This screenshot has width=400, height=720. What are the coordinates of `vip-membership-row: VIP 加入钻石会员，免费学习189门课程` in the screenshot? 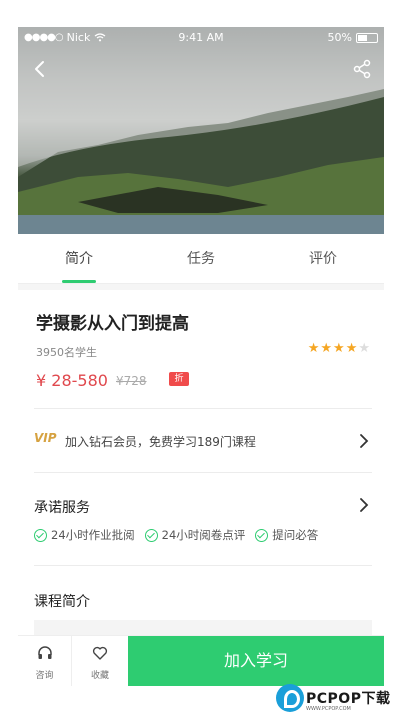 It's located at (201, 441).